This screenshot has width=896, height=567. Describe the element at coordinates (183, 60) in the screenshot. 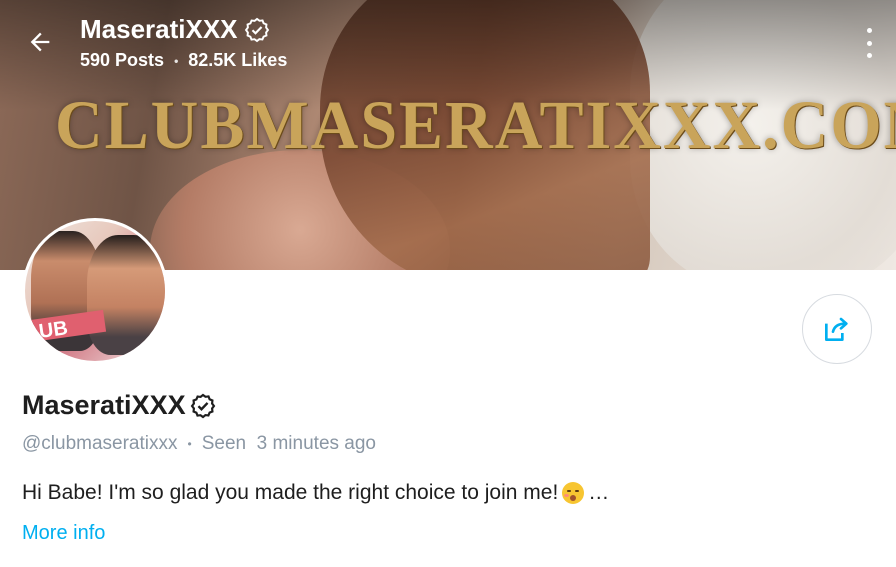

I see `header-stats: 590 Posts • 82.5K Likes` at that location.